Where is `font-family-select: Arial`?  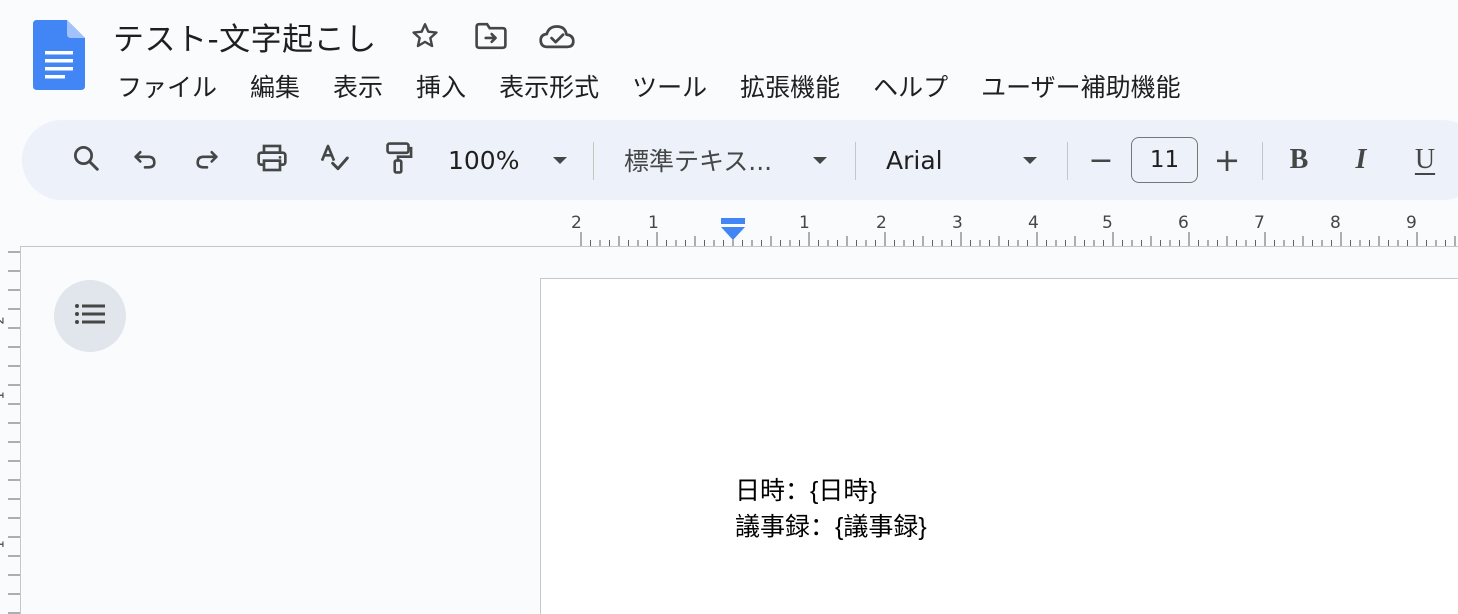 font-family-select: Arial is located at coordinates (962, 160).